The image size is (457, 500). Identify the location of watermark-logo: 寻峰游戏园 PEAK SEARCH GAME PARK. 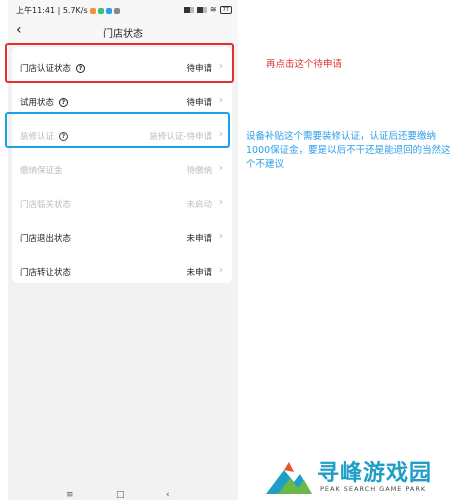
(359, 476).